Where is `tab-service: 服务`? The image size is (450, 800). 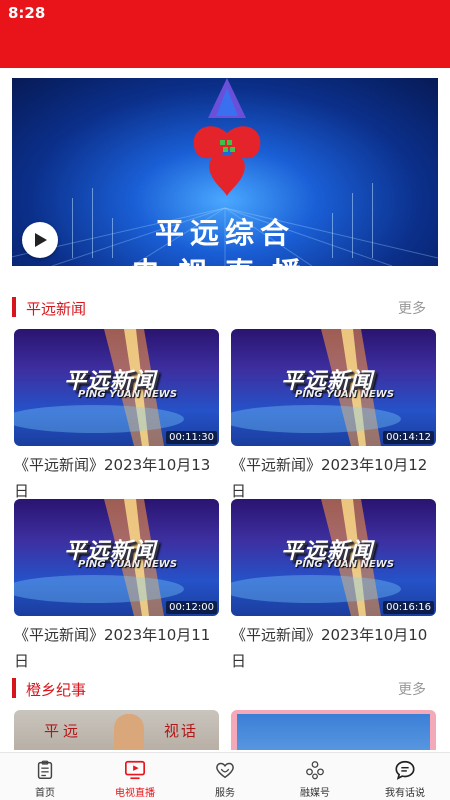
tab-service: 服务 is located at coordinates (225, 776).